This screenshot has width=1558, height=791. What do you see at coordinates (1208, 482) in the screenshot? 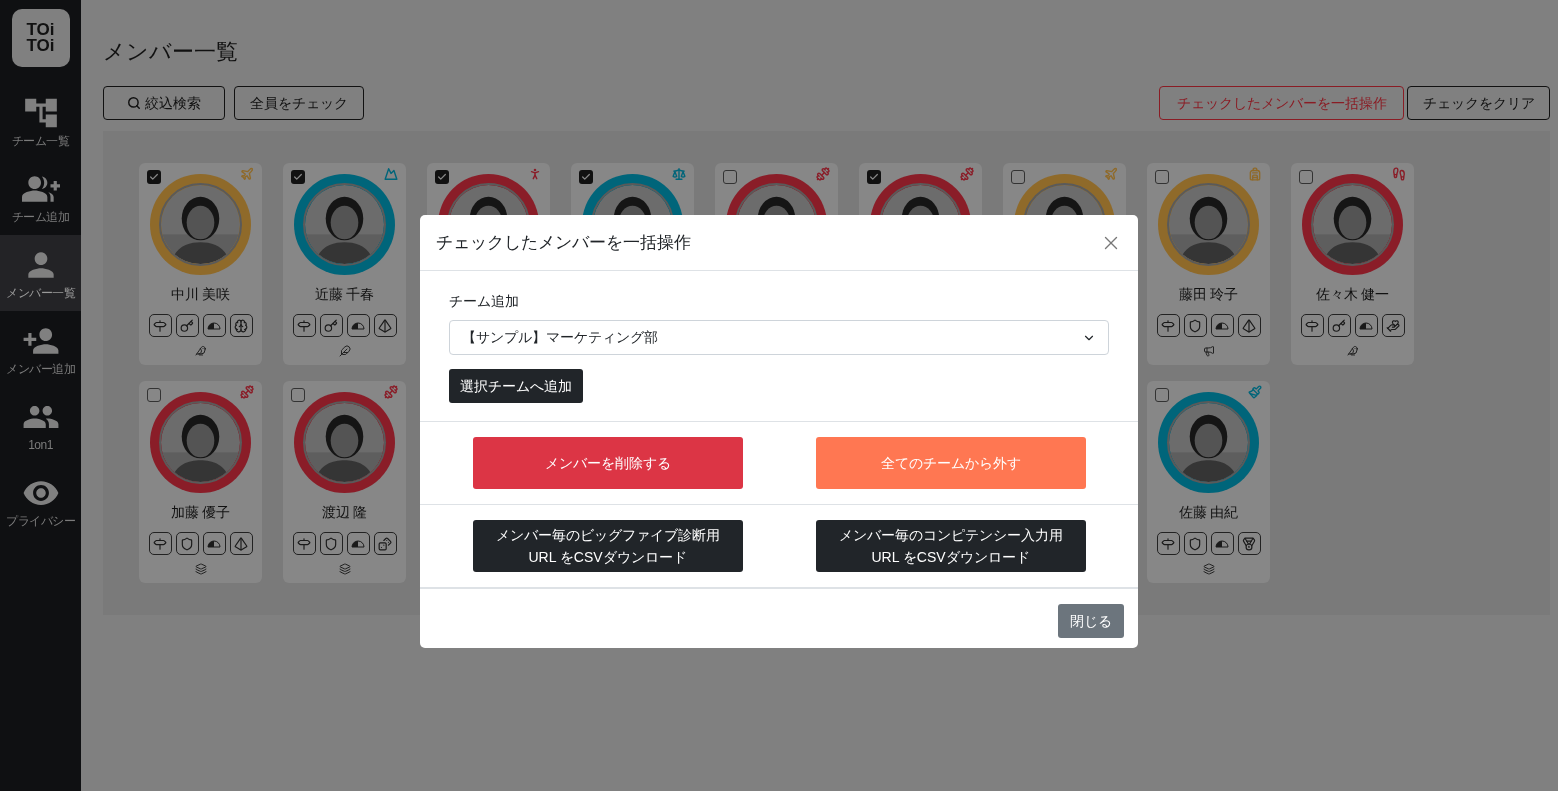
I see `member-card: 佐藤 由紀` at bounding box center [1208, 482].